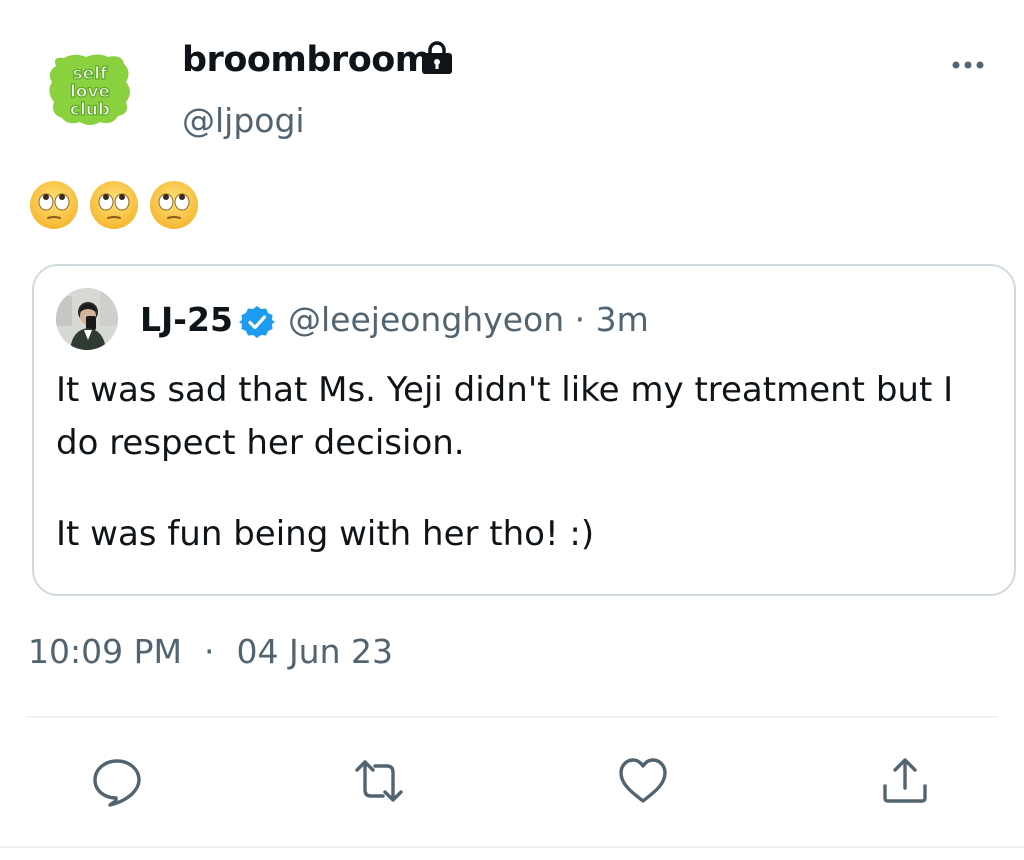  Describe the element at coordinates (186, 320) in the screenshot. I see `quoted-display-name: LJ-25` at that location.